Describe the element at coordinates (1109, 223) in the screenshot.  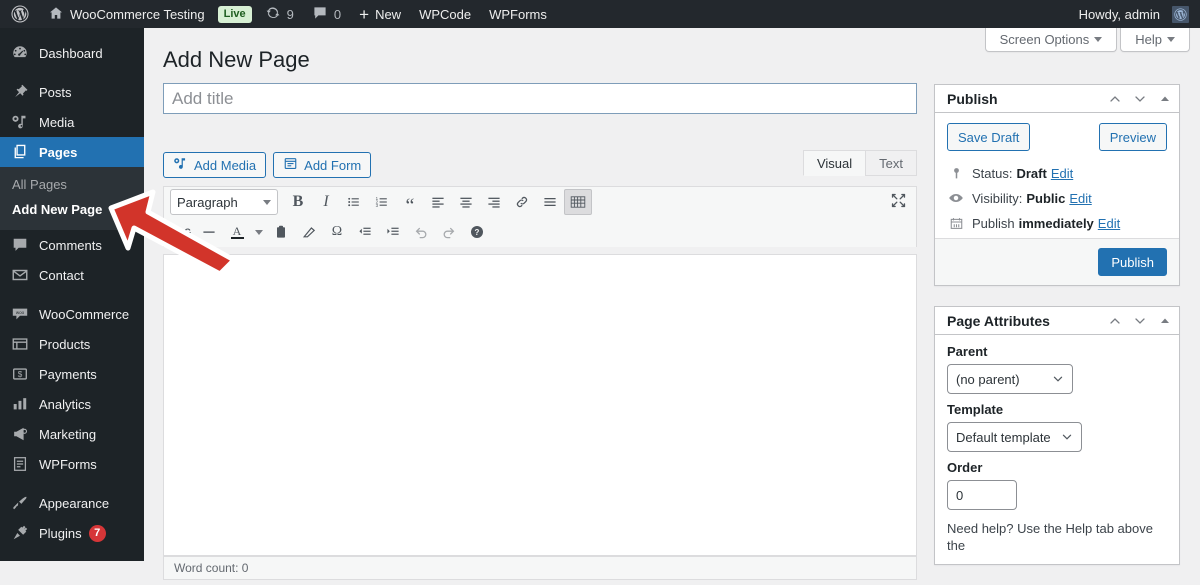
I see `schedule-edit-link: Edit` at that location.